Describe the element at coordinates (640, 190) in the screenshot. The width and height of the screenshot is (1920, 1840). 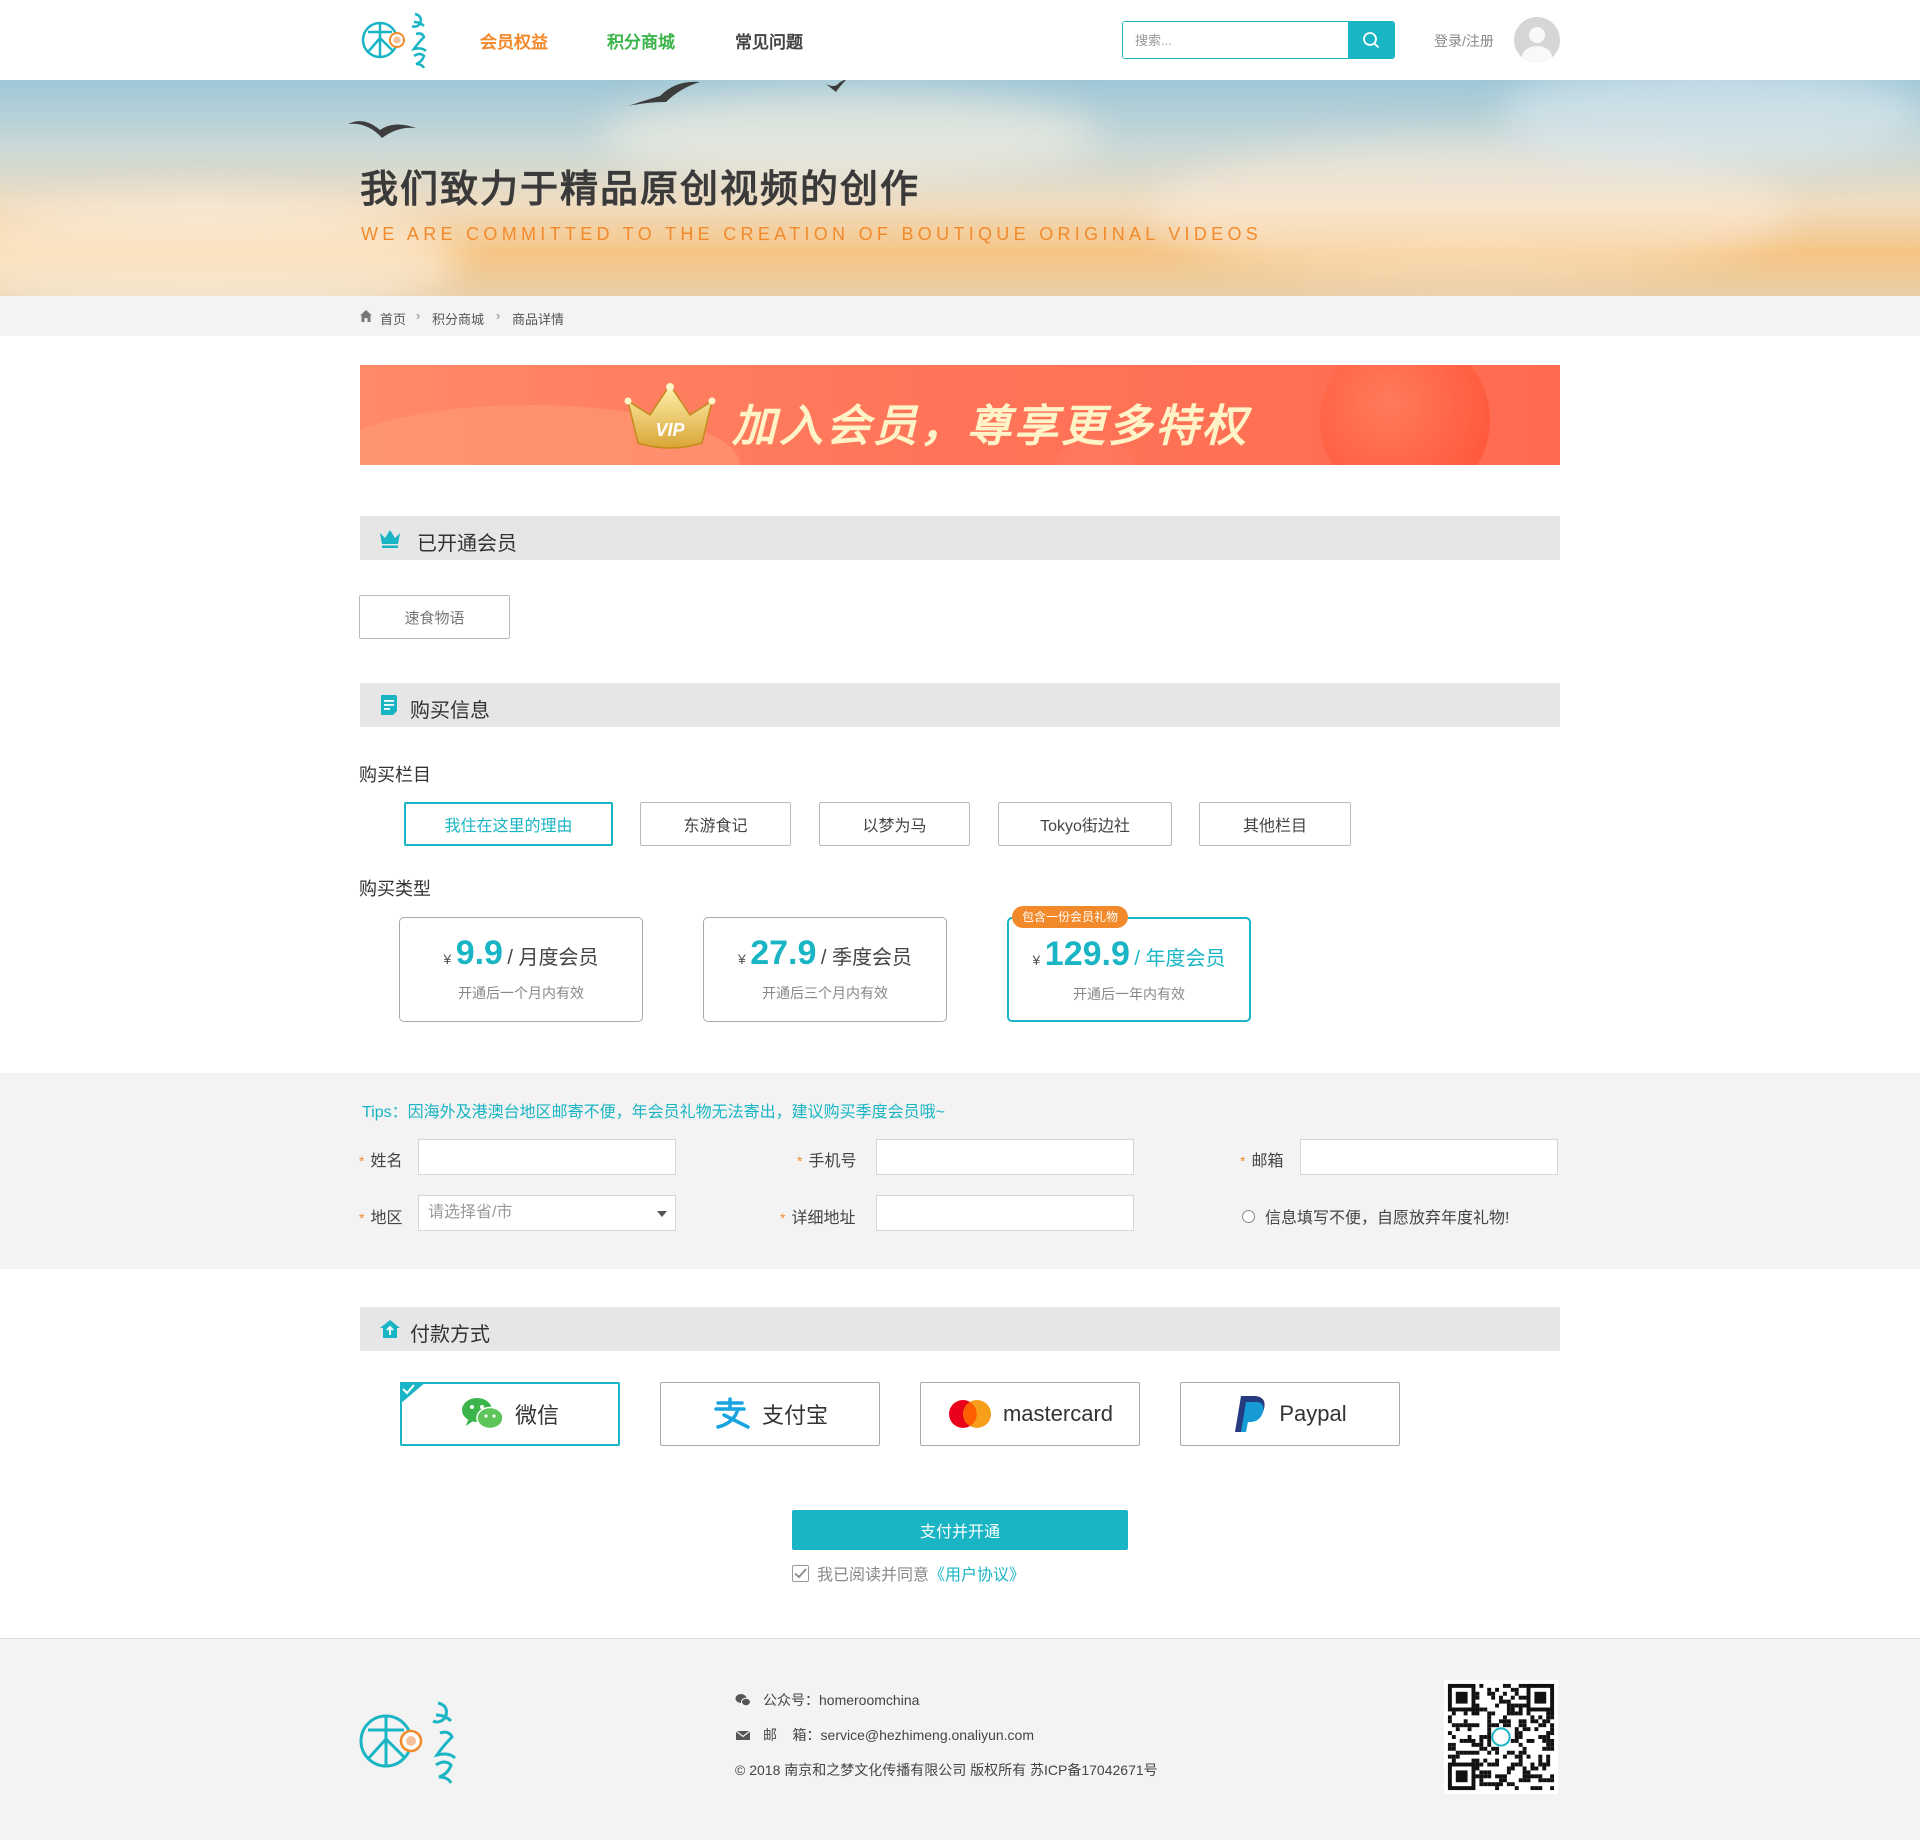
I see `banner-title: 我们致力于精品原创视频的创作` at that location.